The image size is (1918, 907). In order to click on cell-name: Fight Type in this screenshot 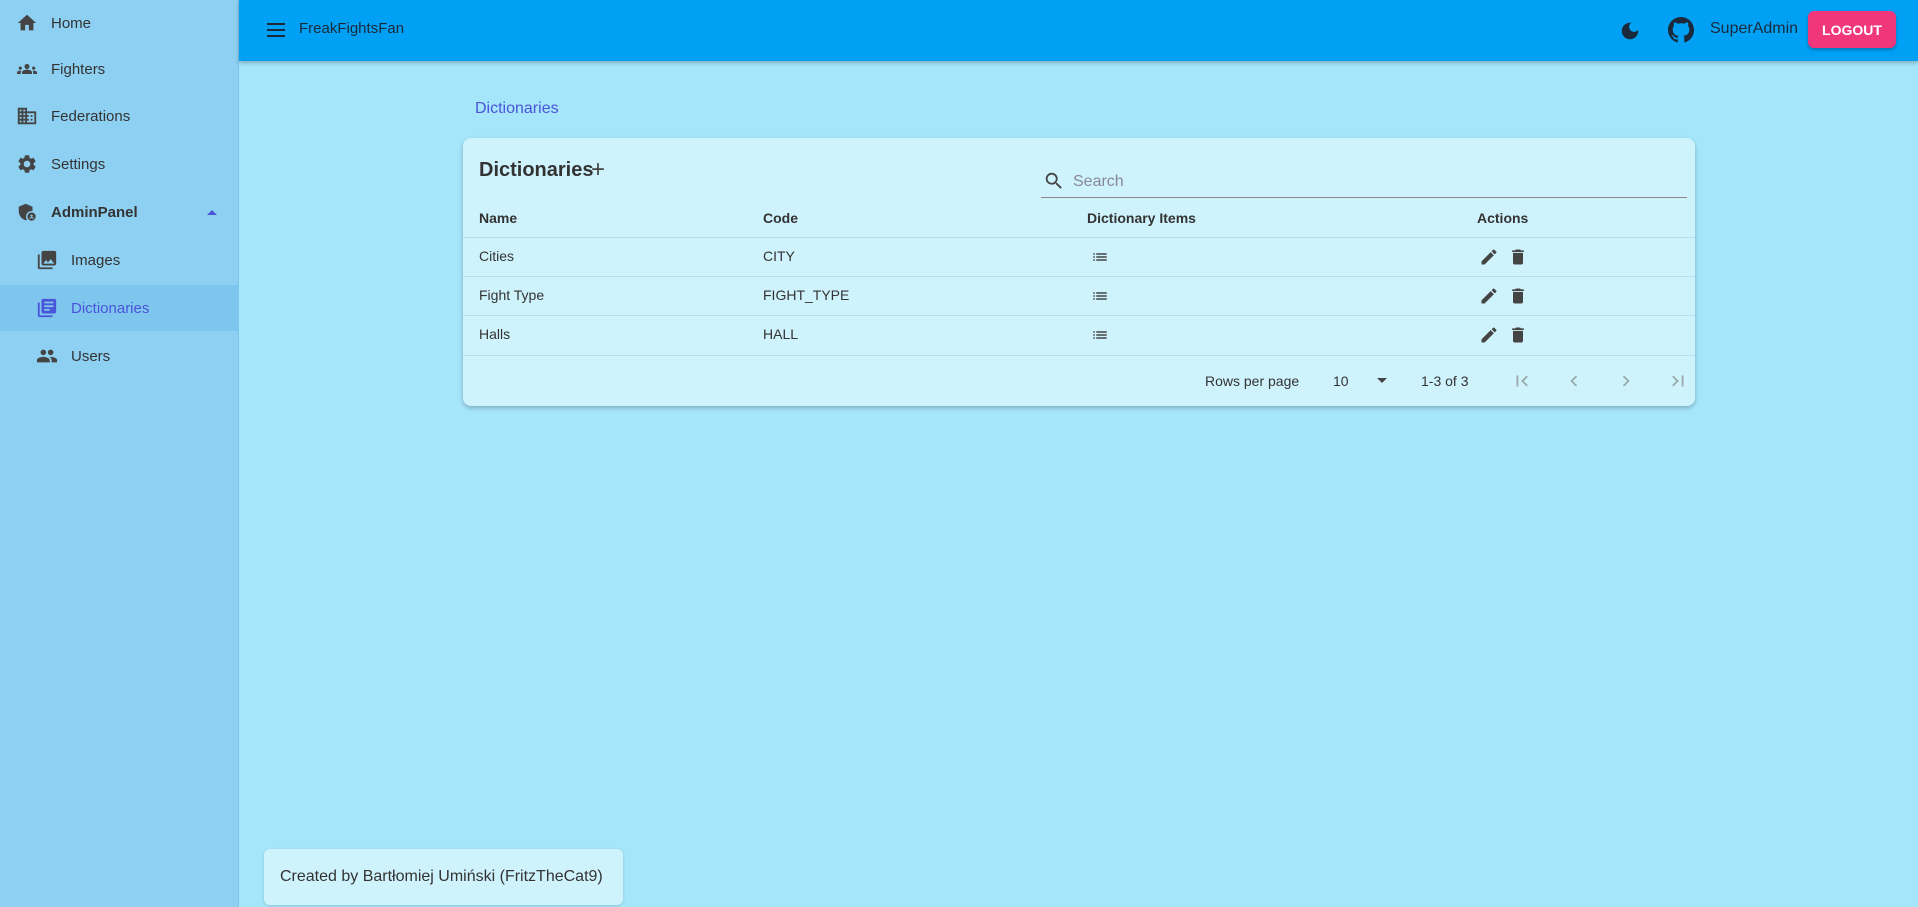, I will do `click(512, 295)`.